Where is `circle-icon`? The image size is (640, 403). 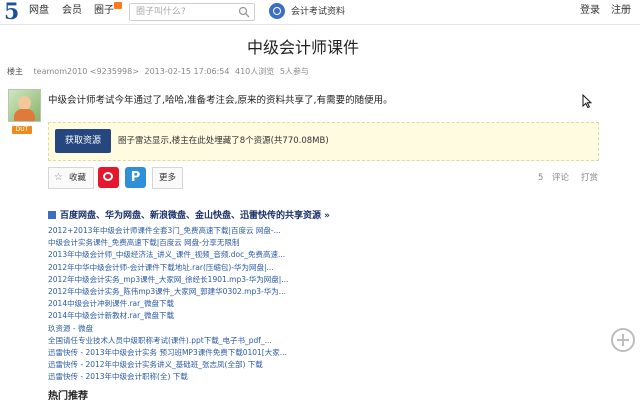
circle-icon is located at coordinates (277, 11).